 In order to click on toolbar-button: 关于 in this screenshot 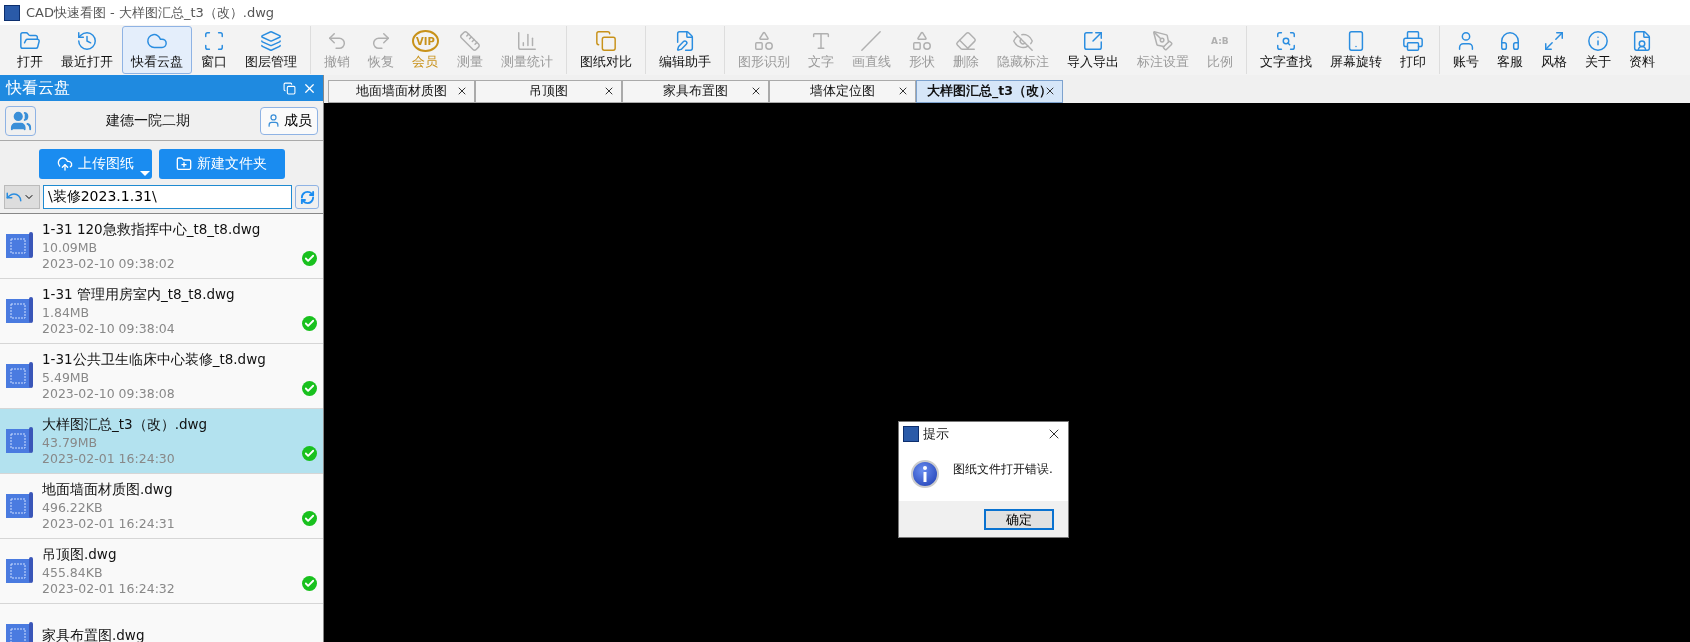, I will do `click(1597, 50)`.